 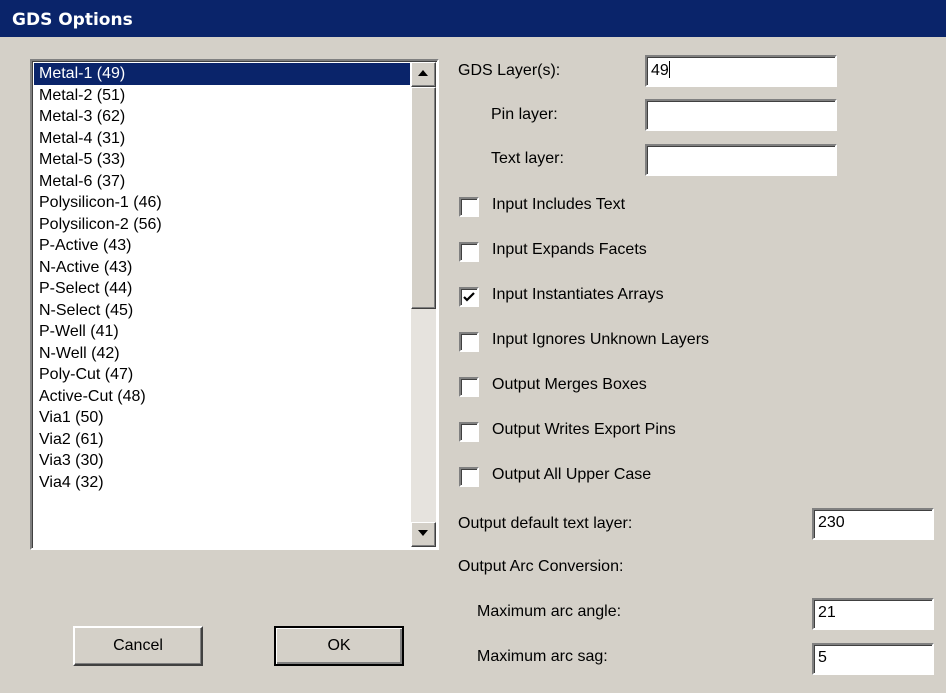 What do you see at coordinates (569, 385) in the screenshot?
I see `option-label: Output Merges Boxes` at bounding box center [569, 385].